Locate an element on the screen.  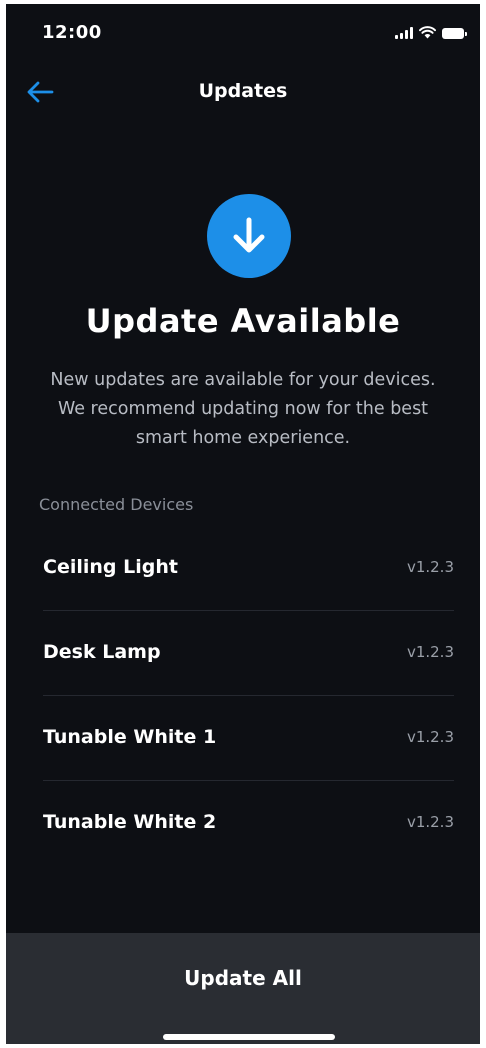
page-title: Updates is located at coordinates (243, 91).